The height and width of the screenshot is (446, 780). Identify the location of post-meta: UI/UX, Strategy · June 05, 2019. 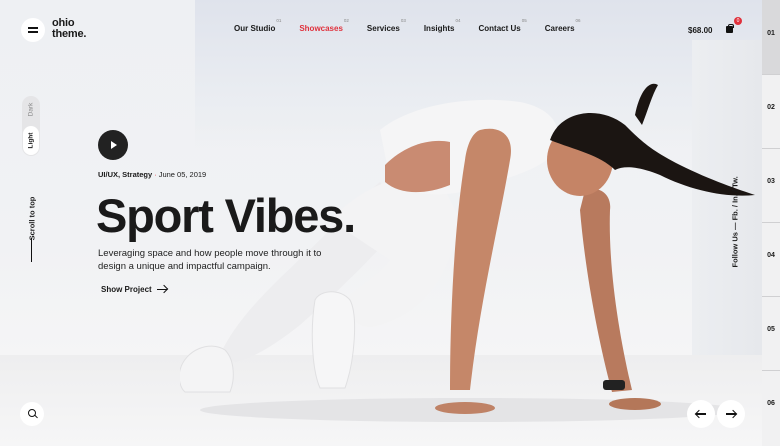
(152, 174).